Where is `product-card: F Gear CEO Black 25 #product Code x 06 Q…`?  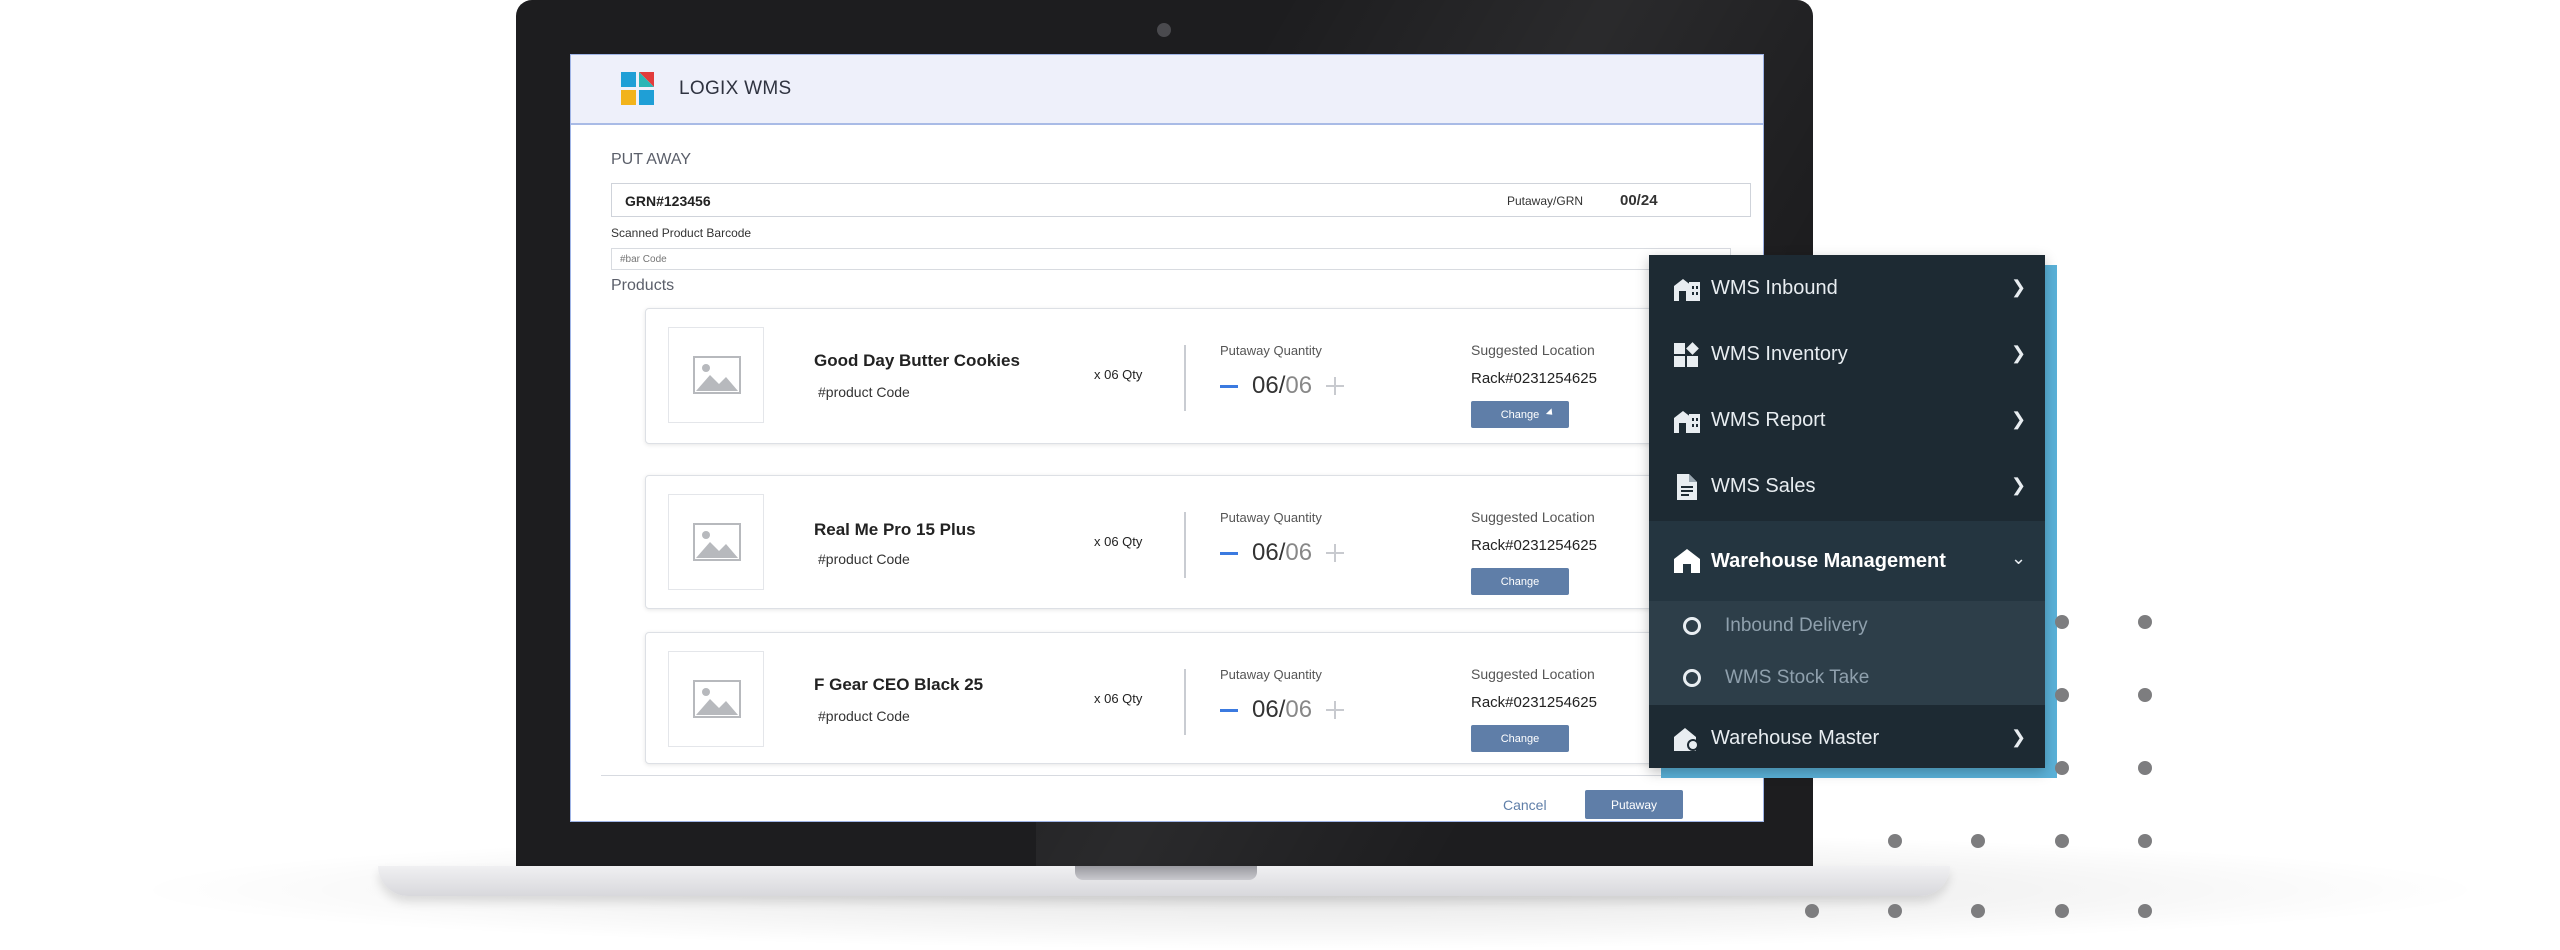 product-card: F Gear CEO Black 25 #product Code x 06 Q… is located at coordinates (1204, 698).